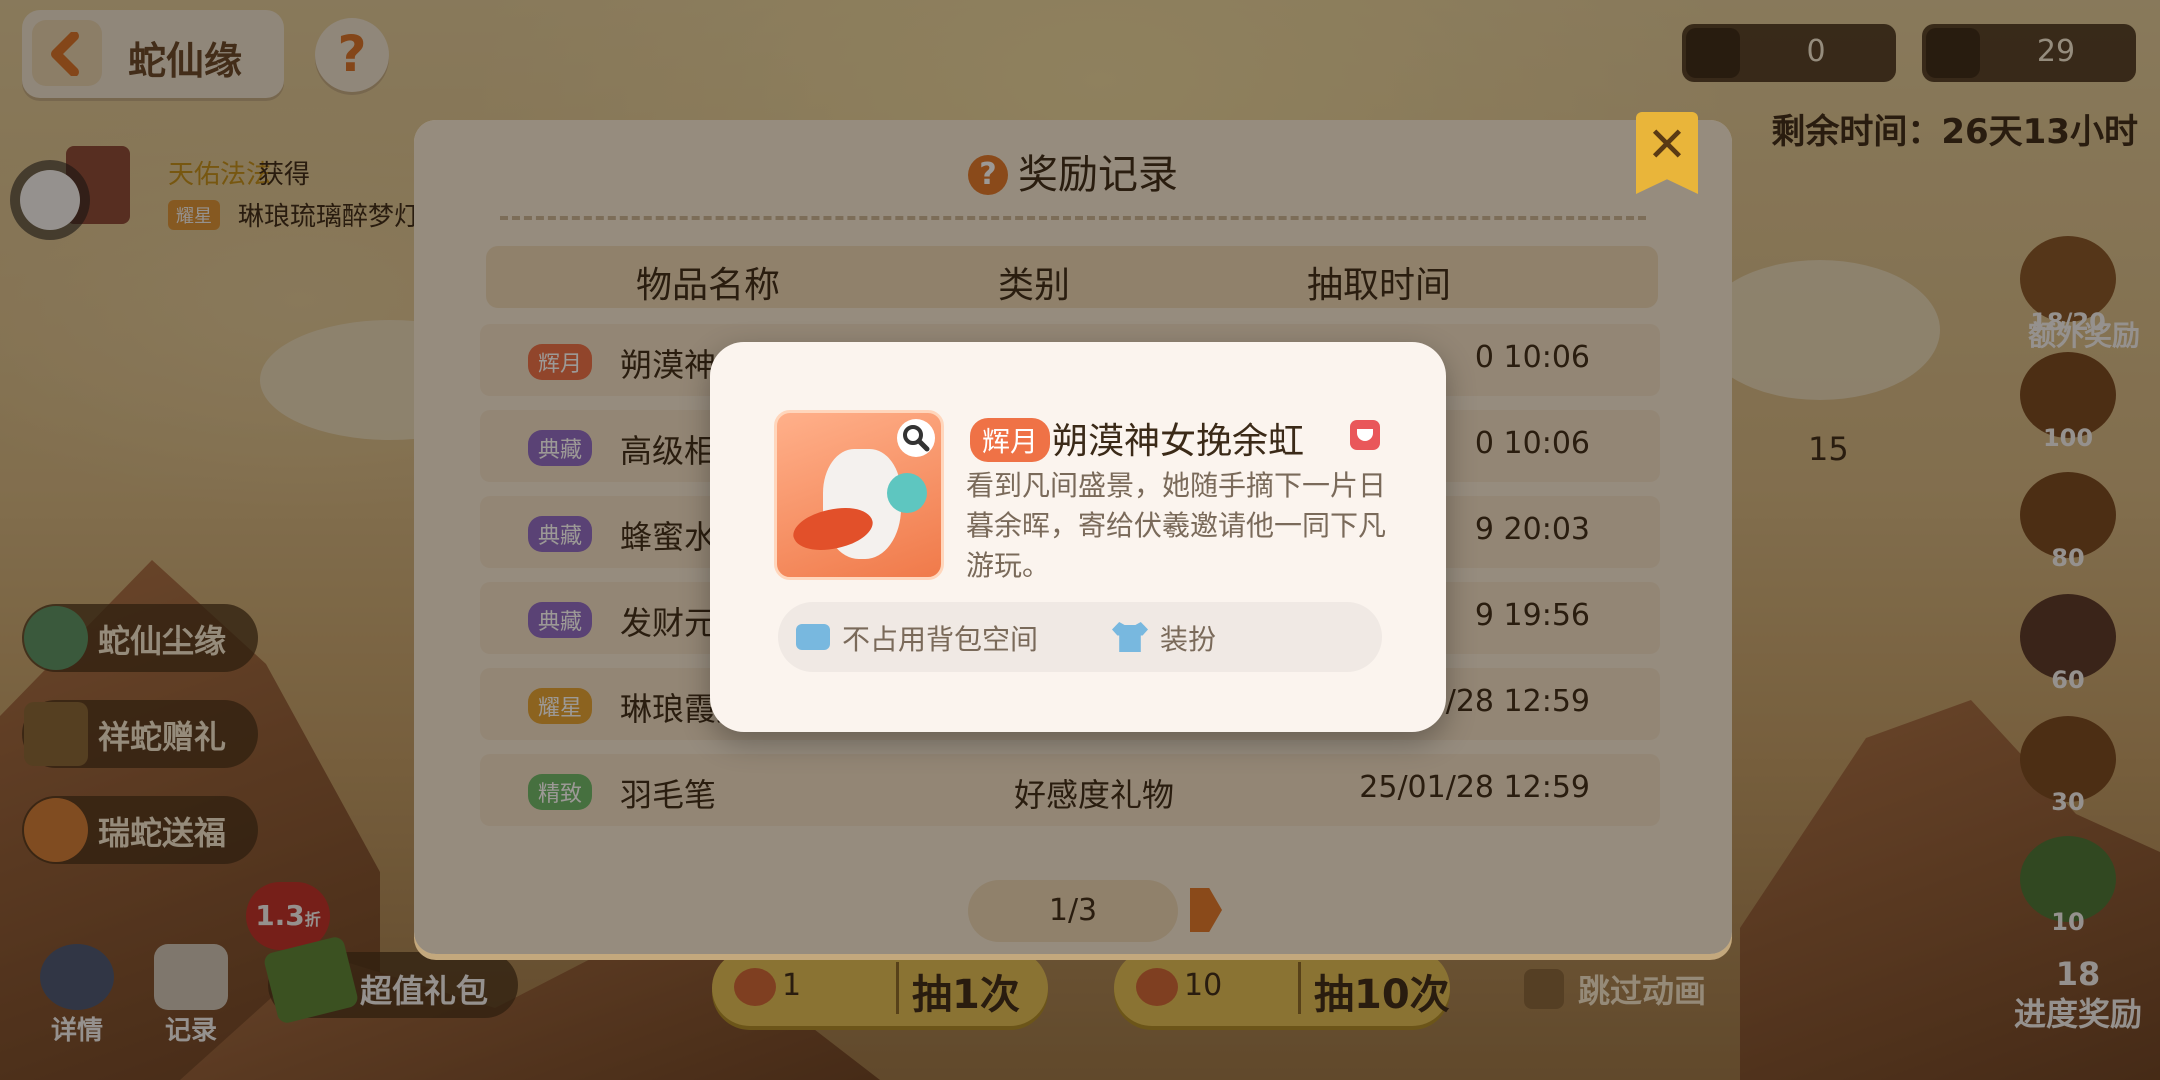  Describe the element at coordinates (1080, 637) in the screenshot. I see `item-attributes: 不占用背包空间 装扮` at that location.